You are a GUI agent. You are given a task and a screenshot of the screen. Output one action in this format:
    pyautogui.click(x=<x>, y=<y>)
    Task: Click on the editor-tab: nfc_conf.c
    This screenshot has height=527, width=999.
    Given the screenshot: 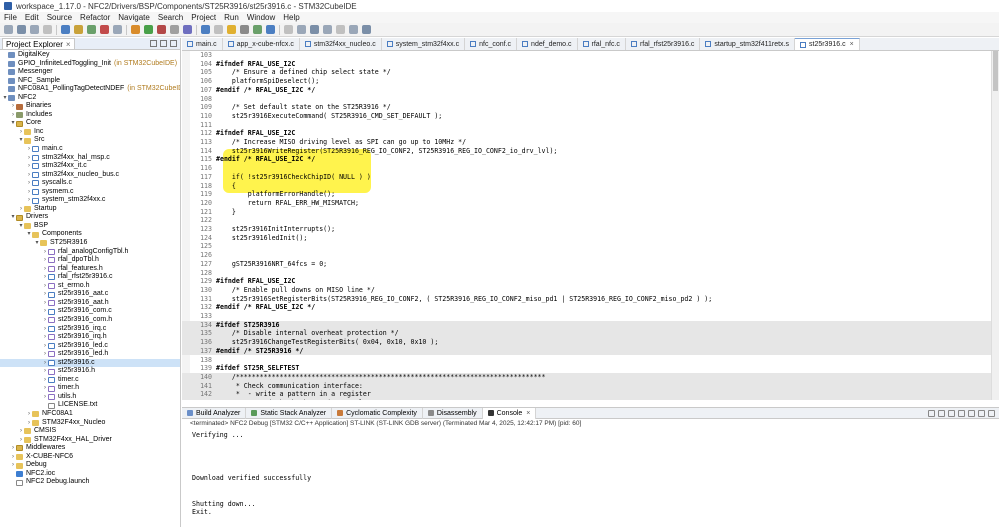 What is the action you would take?
    pyautogui.click(x=491, y=44)
    